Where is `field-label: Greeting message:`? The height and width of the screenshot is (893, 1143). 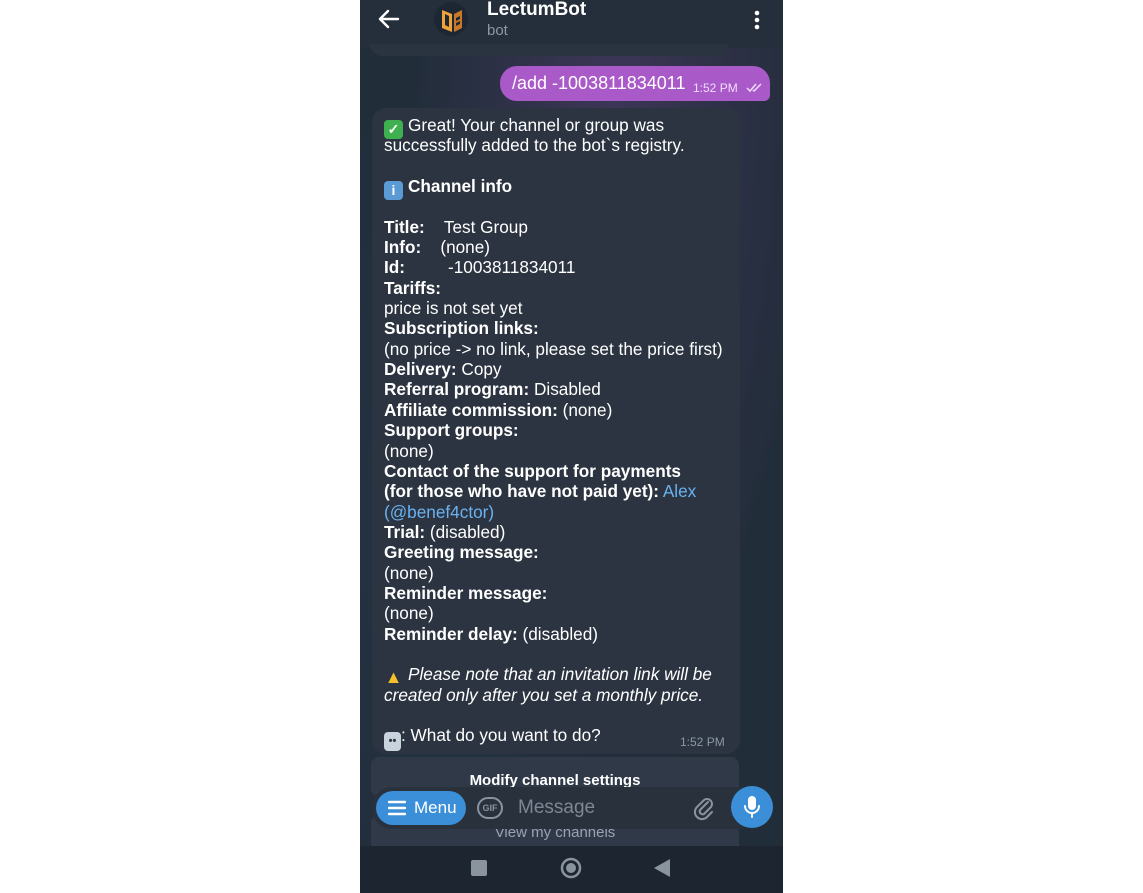
field-label: Greeting message: is located at coordinates (461, 552).